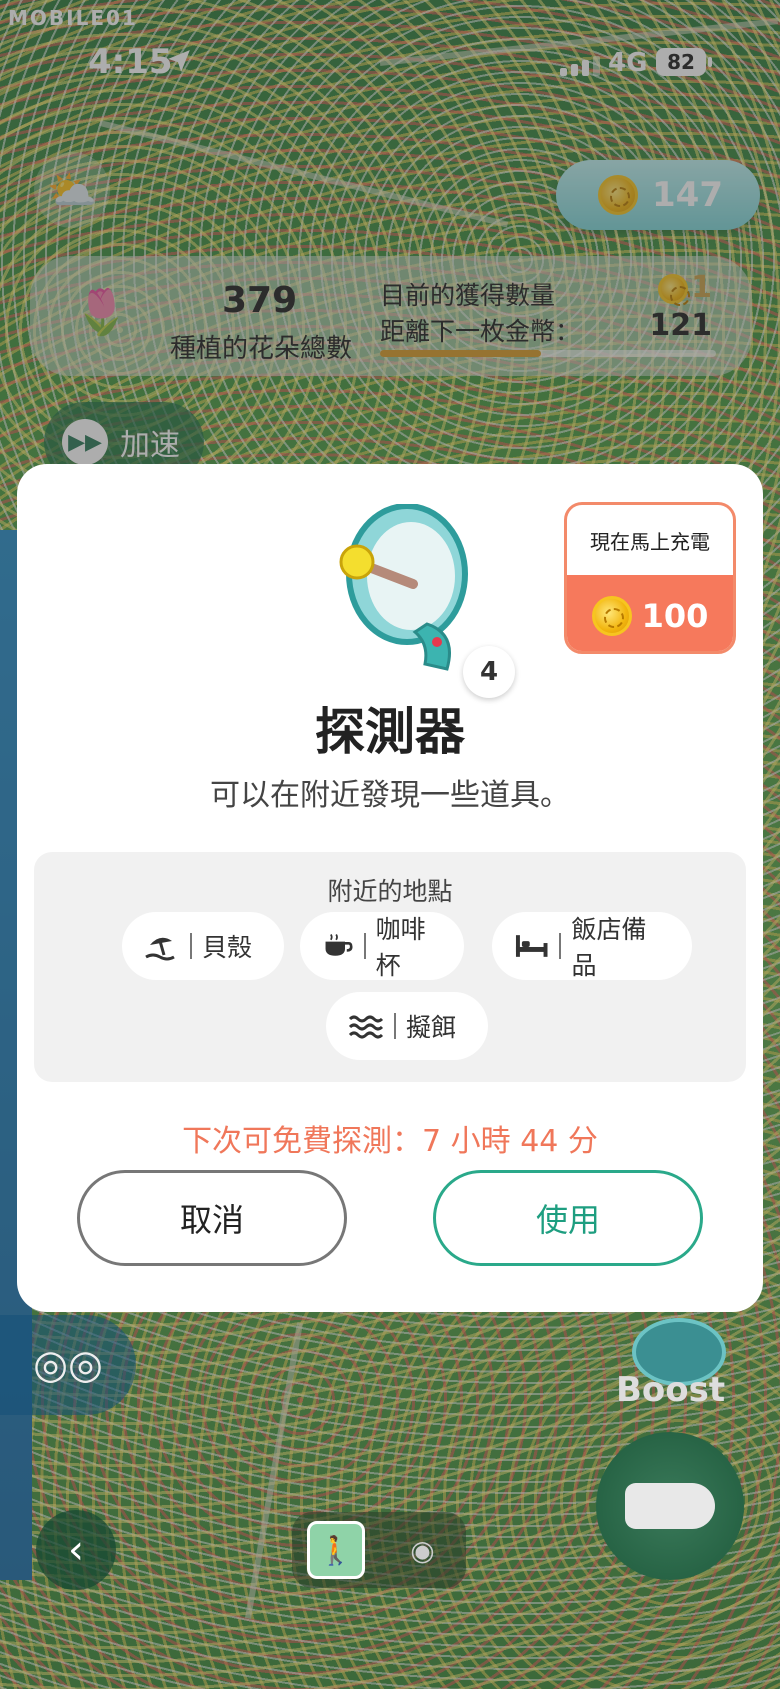  What do you see at coordinates (339, 945) in the screenshot?
I see `coffee-cup-icon` at bounding box center [339, 945].